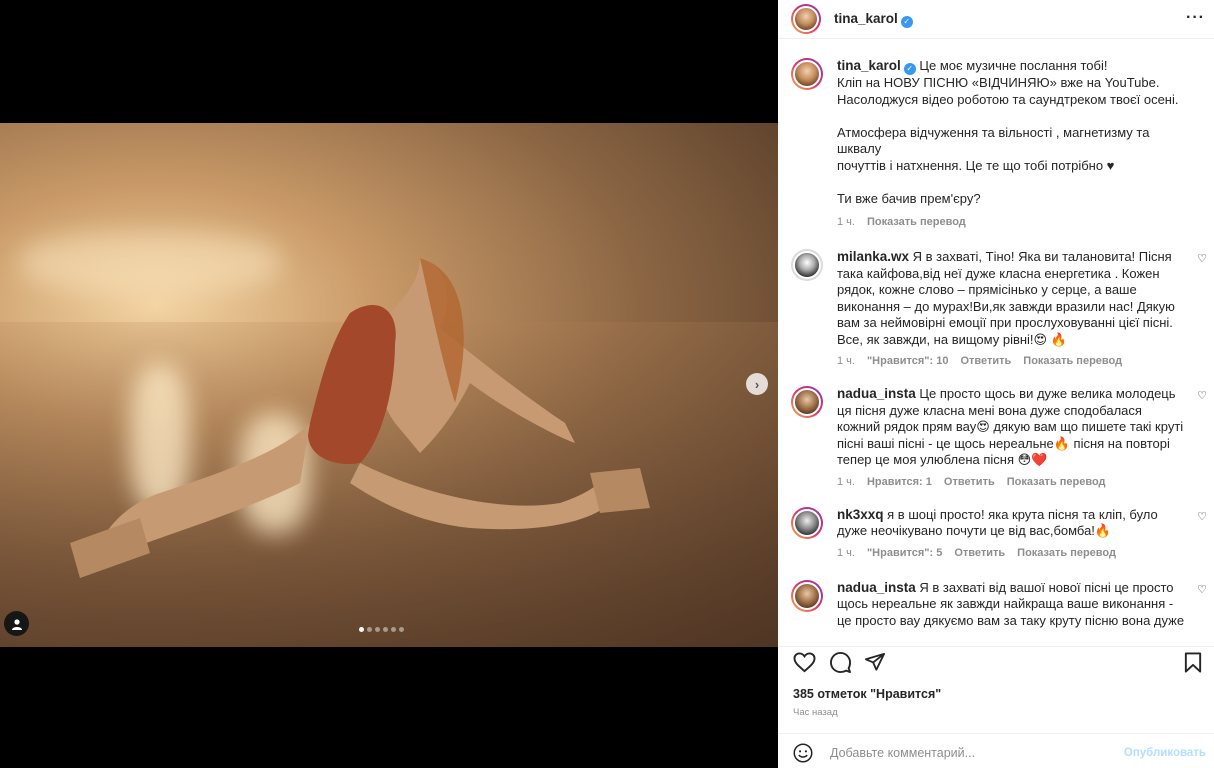 Image resolution: width=1214 pixels, height=768 pixels. I want to click on publish-button: Опубликовать, so click(1165, 753).